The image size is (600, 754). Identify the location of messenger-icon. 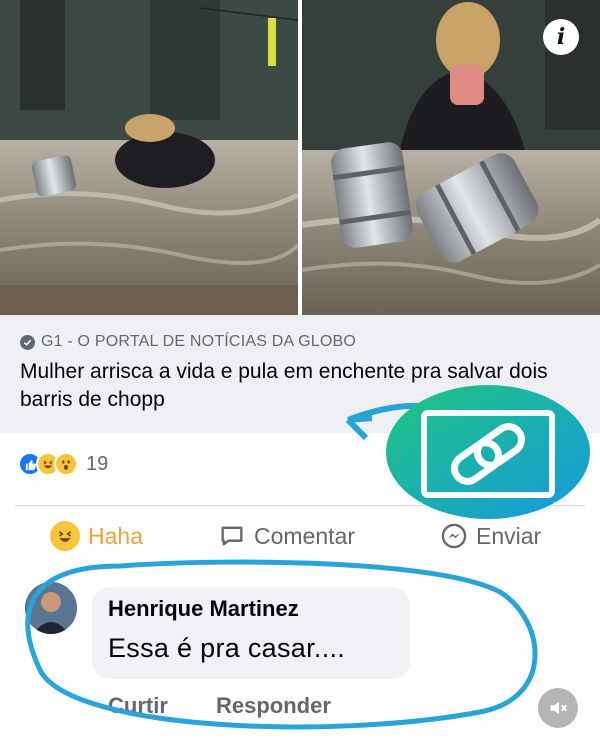
(454, 536).